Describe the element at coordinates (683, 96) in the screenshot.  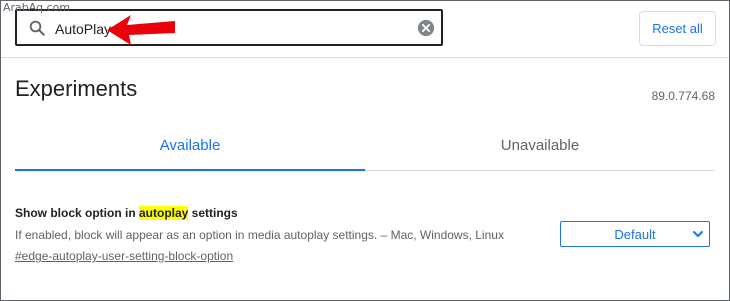
I see `version-label: 89.0.774.68` at that location.